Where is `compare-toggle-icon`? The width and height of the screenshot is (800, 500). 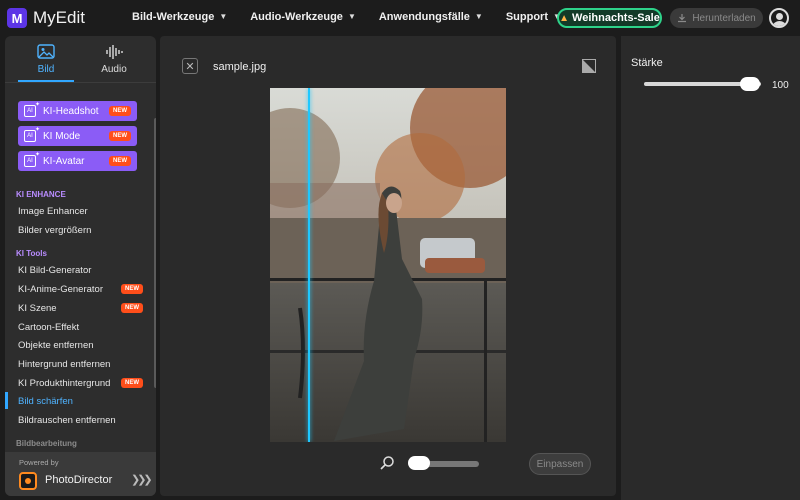 compare-toggle-icon is located at coordinates (589, 66).